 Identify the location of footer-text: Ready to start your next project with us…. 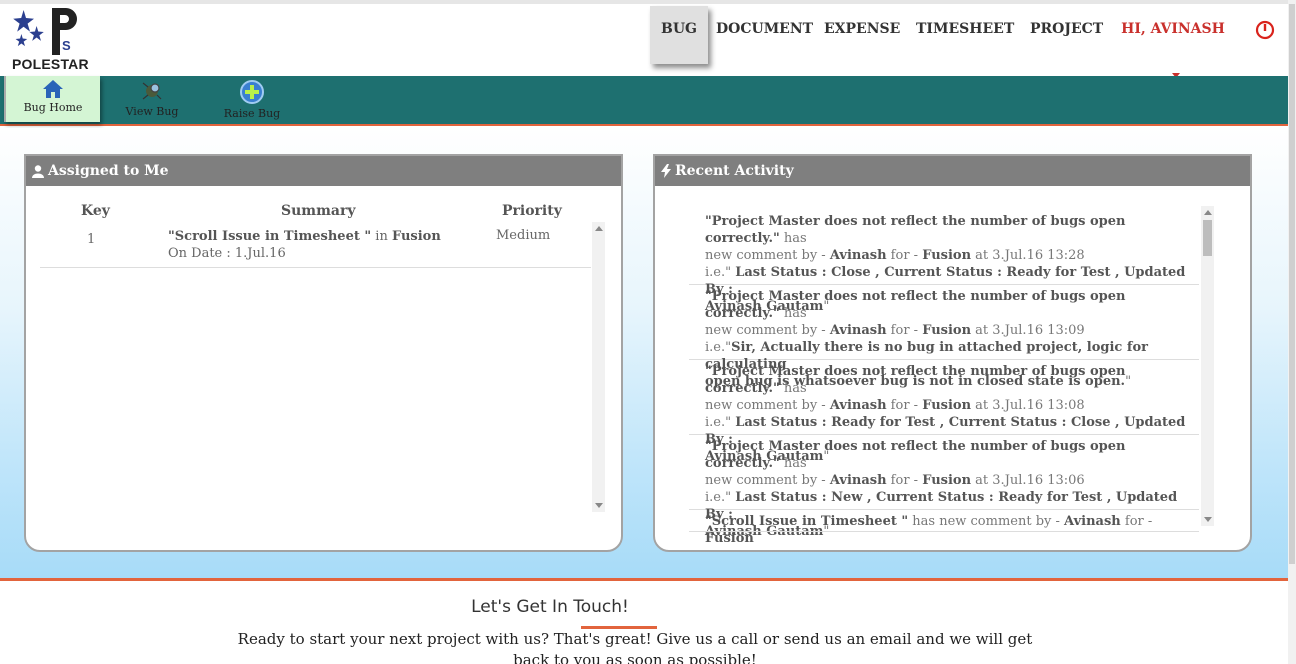
(635, 647).